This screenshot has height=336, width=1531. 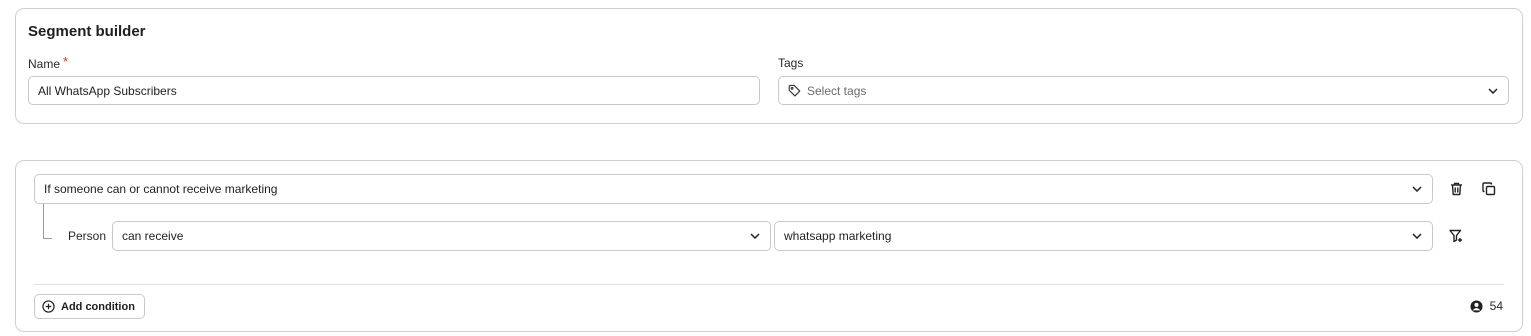 What do you see at coordinates (837, 90) in the screenshot?
I see `tags-placeholder: Select tags` at bounding box center [837, 90].